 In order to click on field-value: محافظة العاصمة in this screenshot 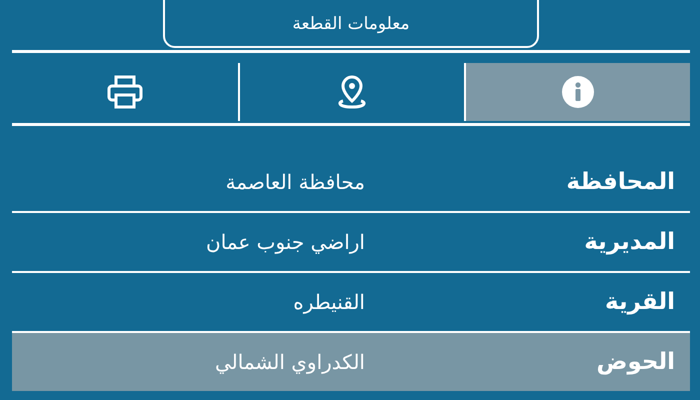, I will do `click(295, 182)`.